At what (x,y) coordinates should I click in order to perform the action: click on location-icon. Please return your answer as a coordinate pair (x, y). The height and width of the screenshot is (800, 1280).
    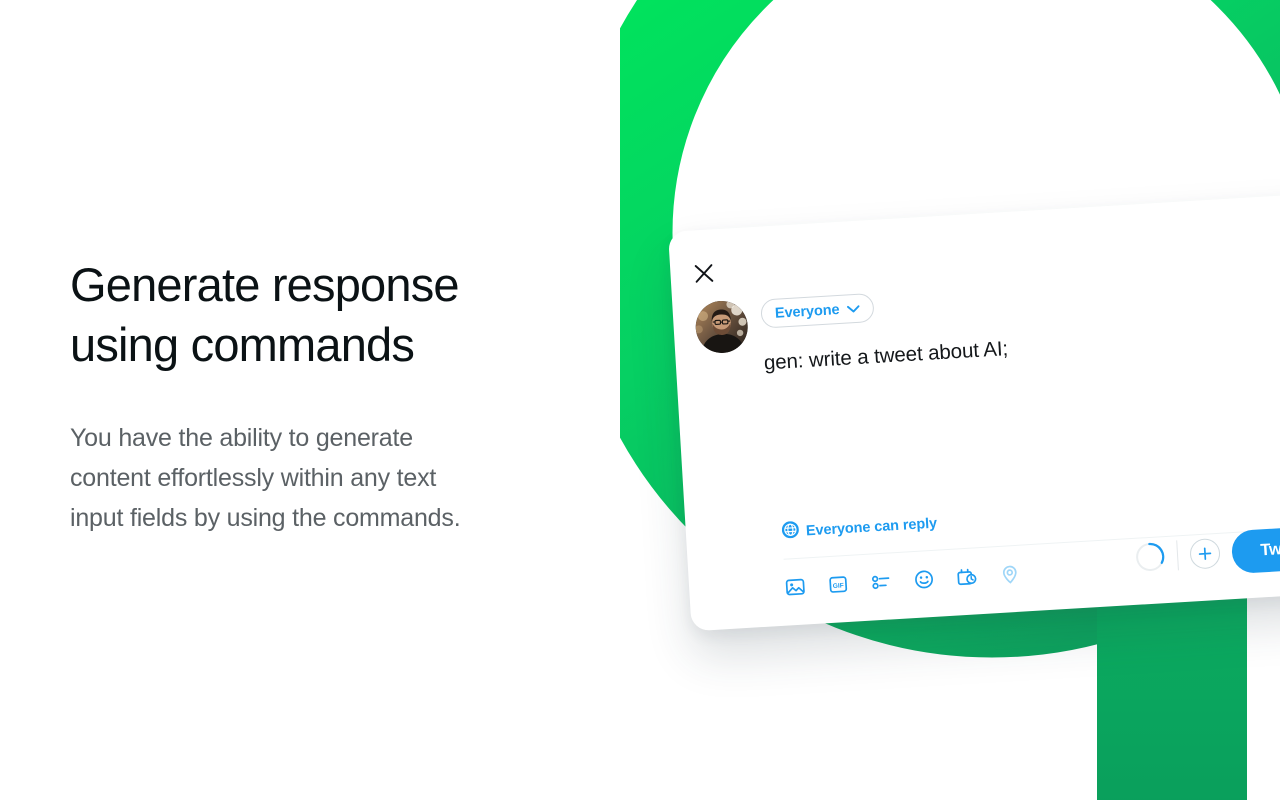
    Looking at the image, I should click on (1010, 574).